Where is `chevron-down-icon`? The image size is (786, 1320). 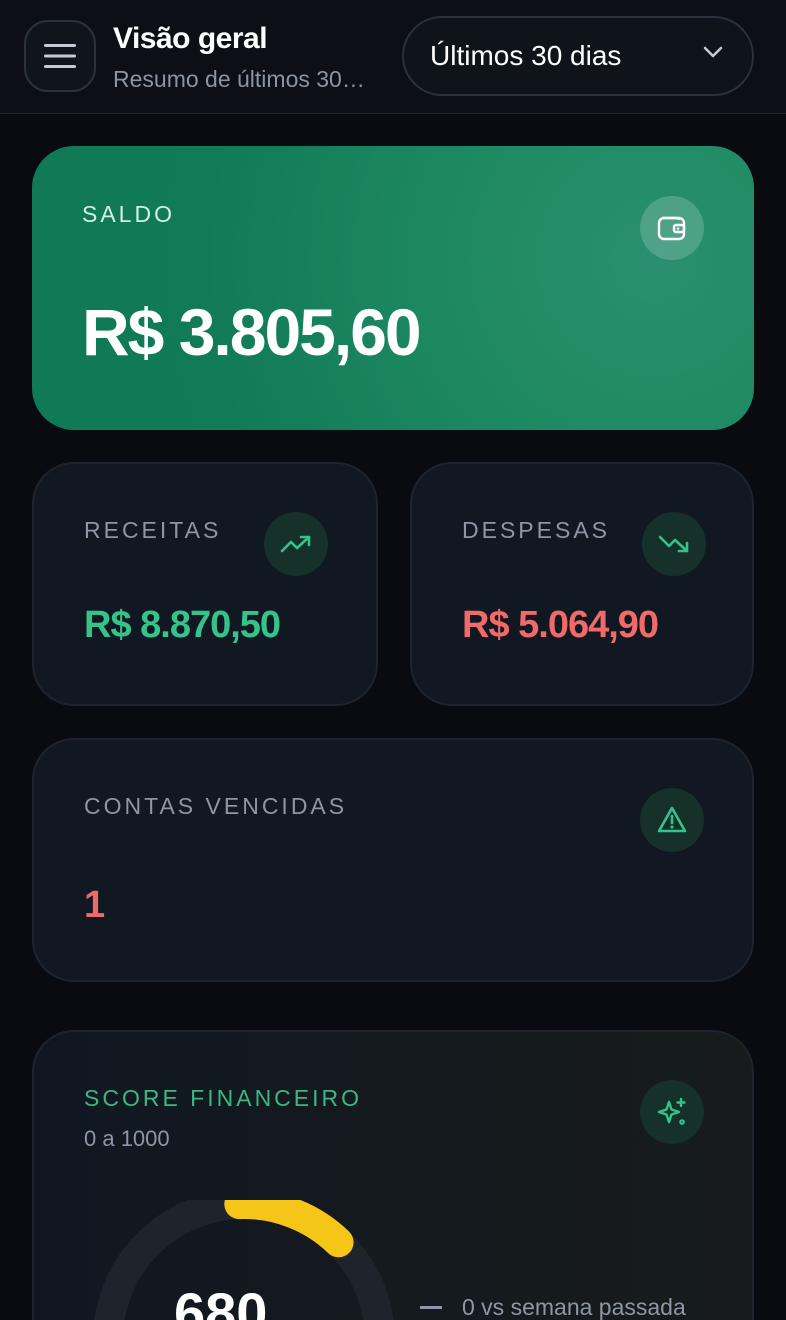 chevron-down-icon is located at coordinates (713, 52).